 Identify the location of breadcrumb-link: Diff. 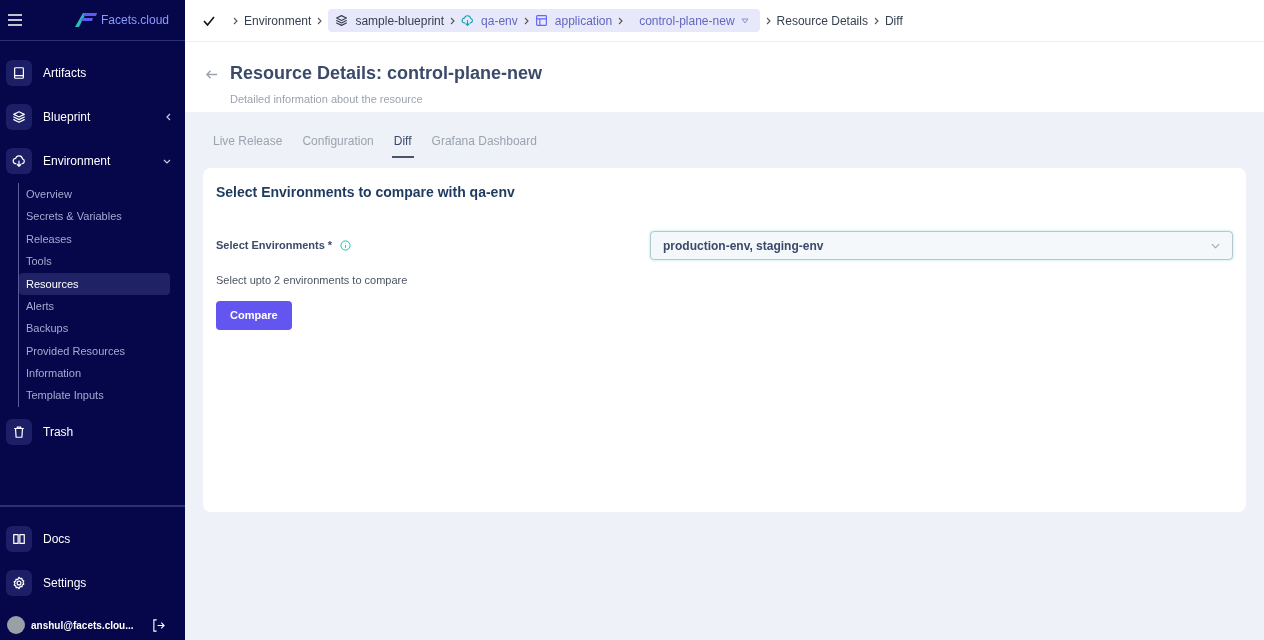
(893, 20).